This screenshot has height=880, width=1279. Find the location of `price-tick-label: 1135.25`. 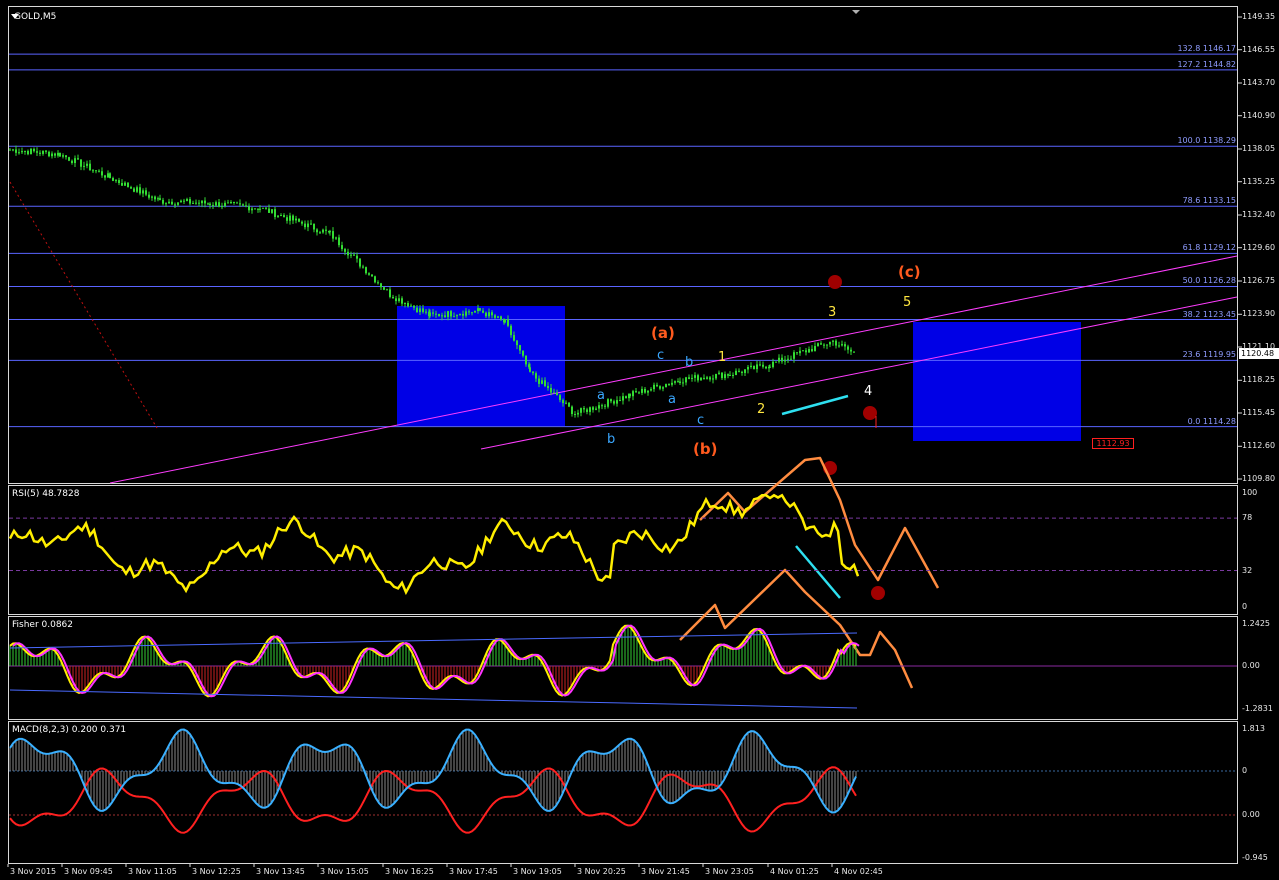

price-tick-label: 1135.25 is located at coordinates (1259, 181).